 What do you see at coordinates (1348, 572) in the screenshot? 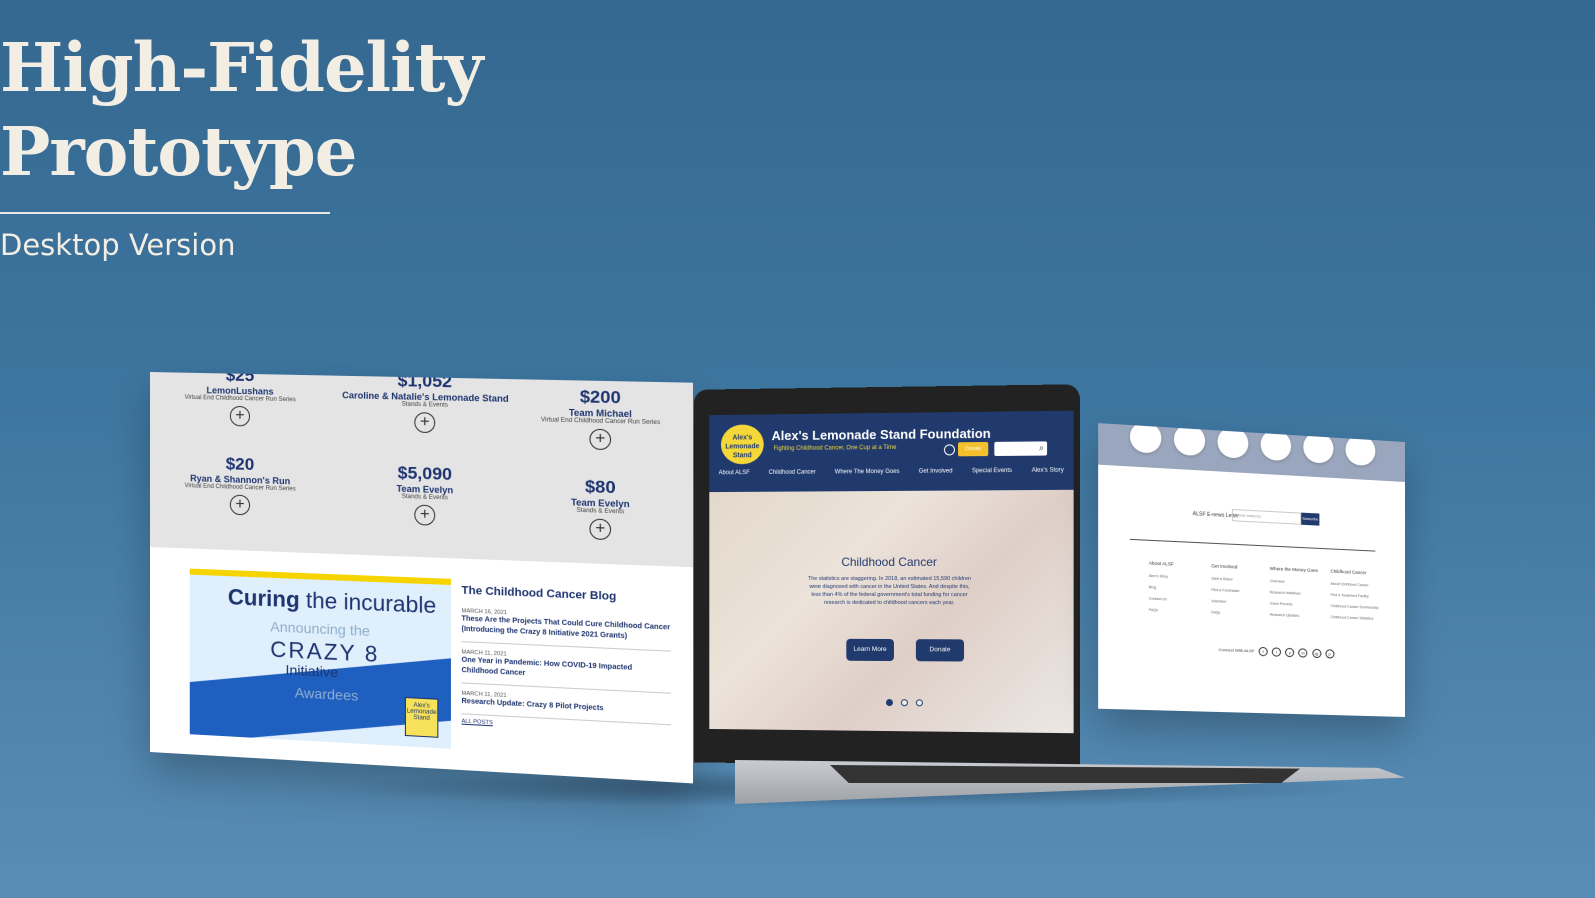
I see `footer-col-title: Childhood Cancer` at bounding box center [1348, 572].